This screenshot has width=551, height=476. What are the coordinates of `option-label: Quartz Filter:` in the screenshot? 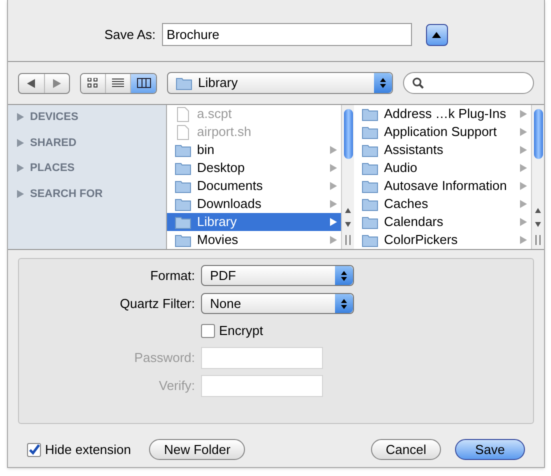 It's located at (156, 304).